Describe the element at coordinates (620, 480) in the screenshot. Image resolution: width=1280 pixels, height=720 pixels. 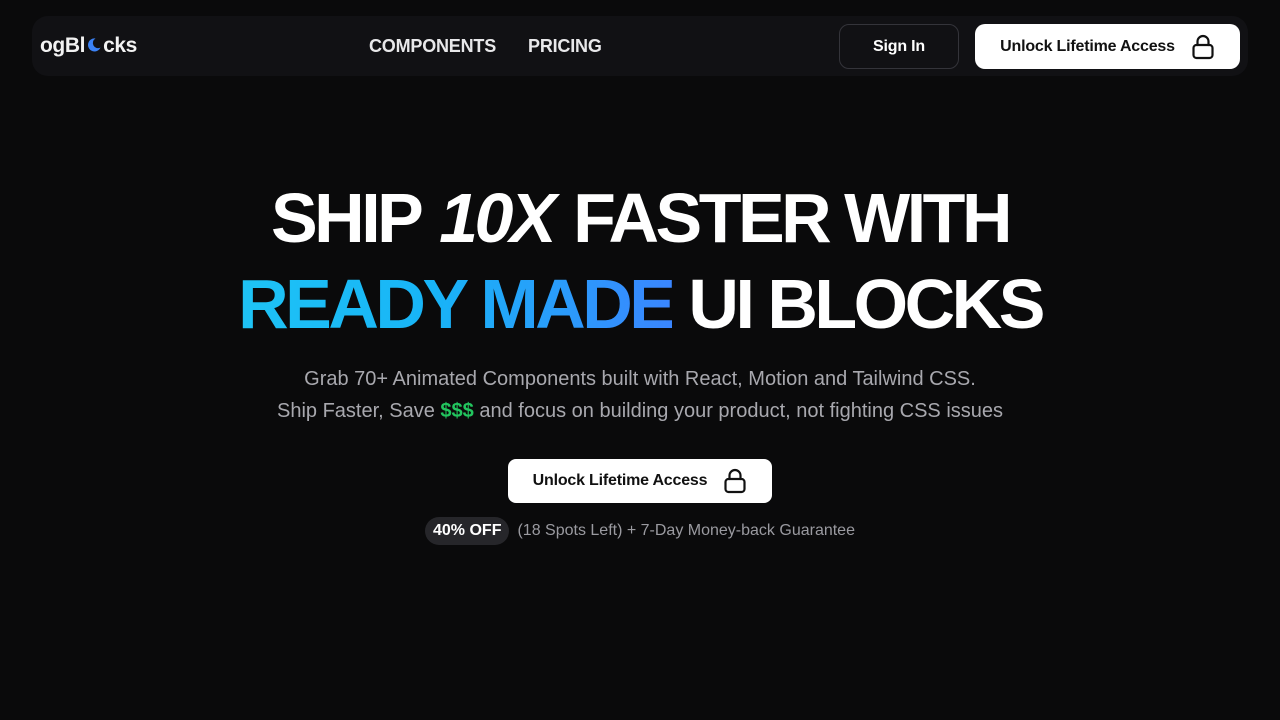
I see `hero-unlock-label: Unlock Lifetime Access` at that location.